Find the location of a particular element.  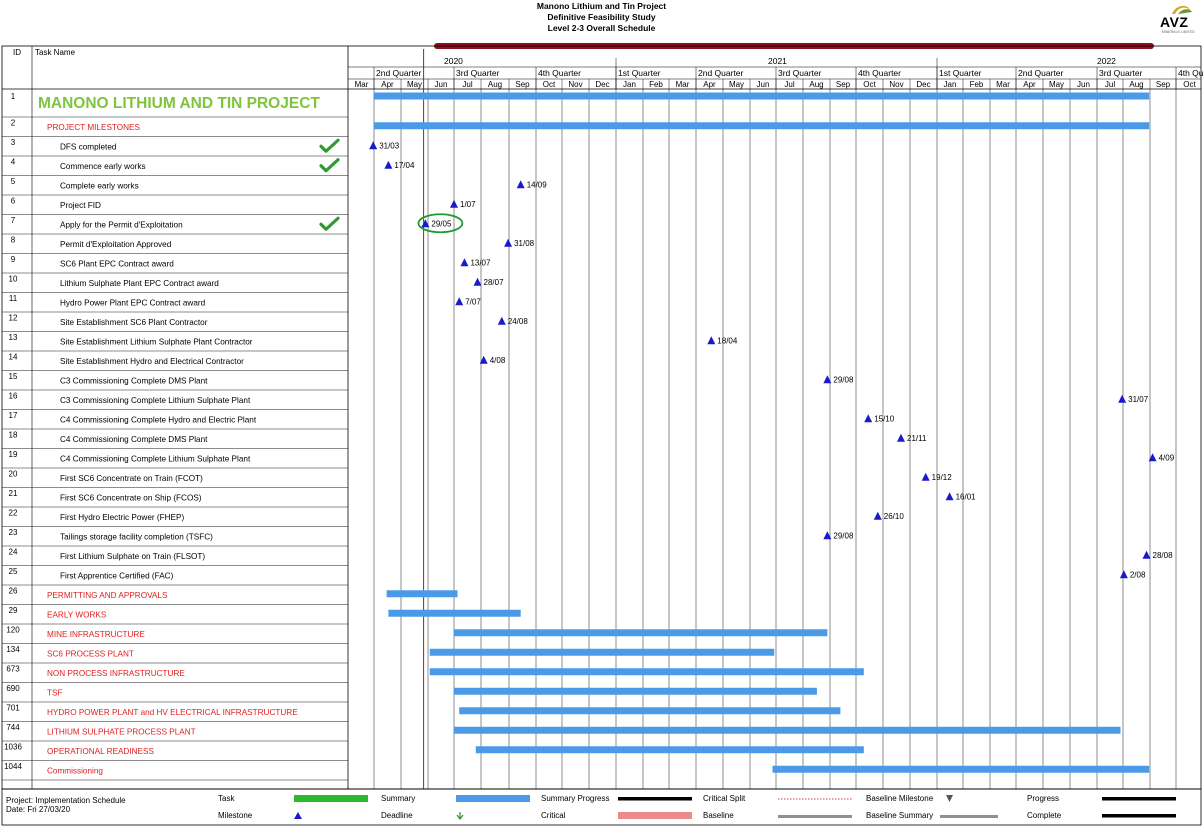

milestone-date-label: 2/08 is located at coordinates (1138, 574).